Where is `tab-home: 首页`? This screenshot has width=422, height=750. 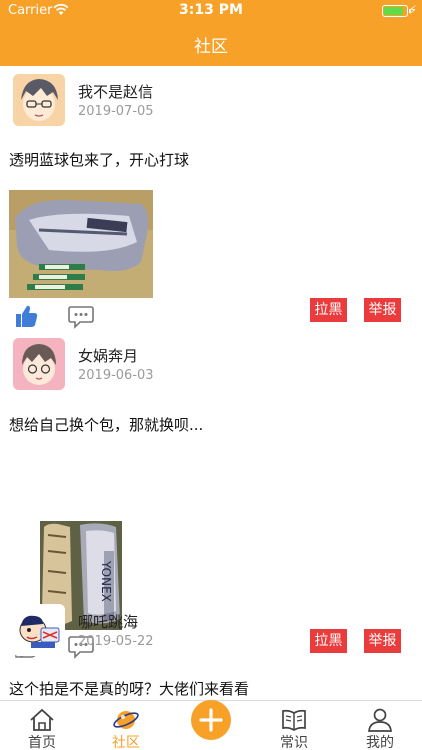
tab-home: 首页 is located at coordinates (42, 725).